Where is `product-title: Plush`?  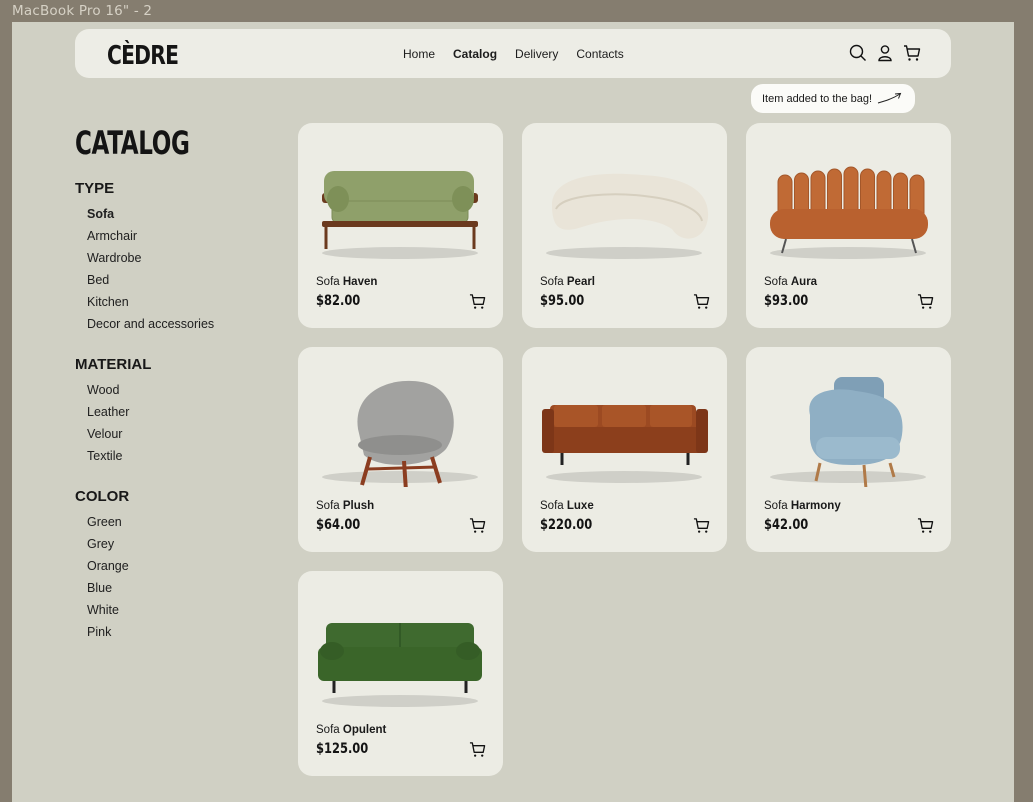 product-title: Plush is located at coordinates (358, 506).